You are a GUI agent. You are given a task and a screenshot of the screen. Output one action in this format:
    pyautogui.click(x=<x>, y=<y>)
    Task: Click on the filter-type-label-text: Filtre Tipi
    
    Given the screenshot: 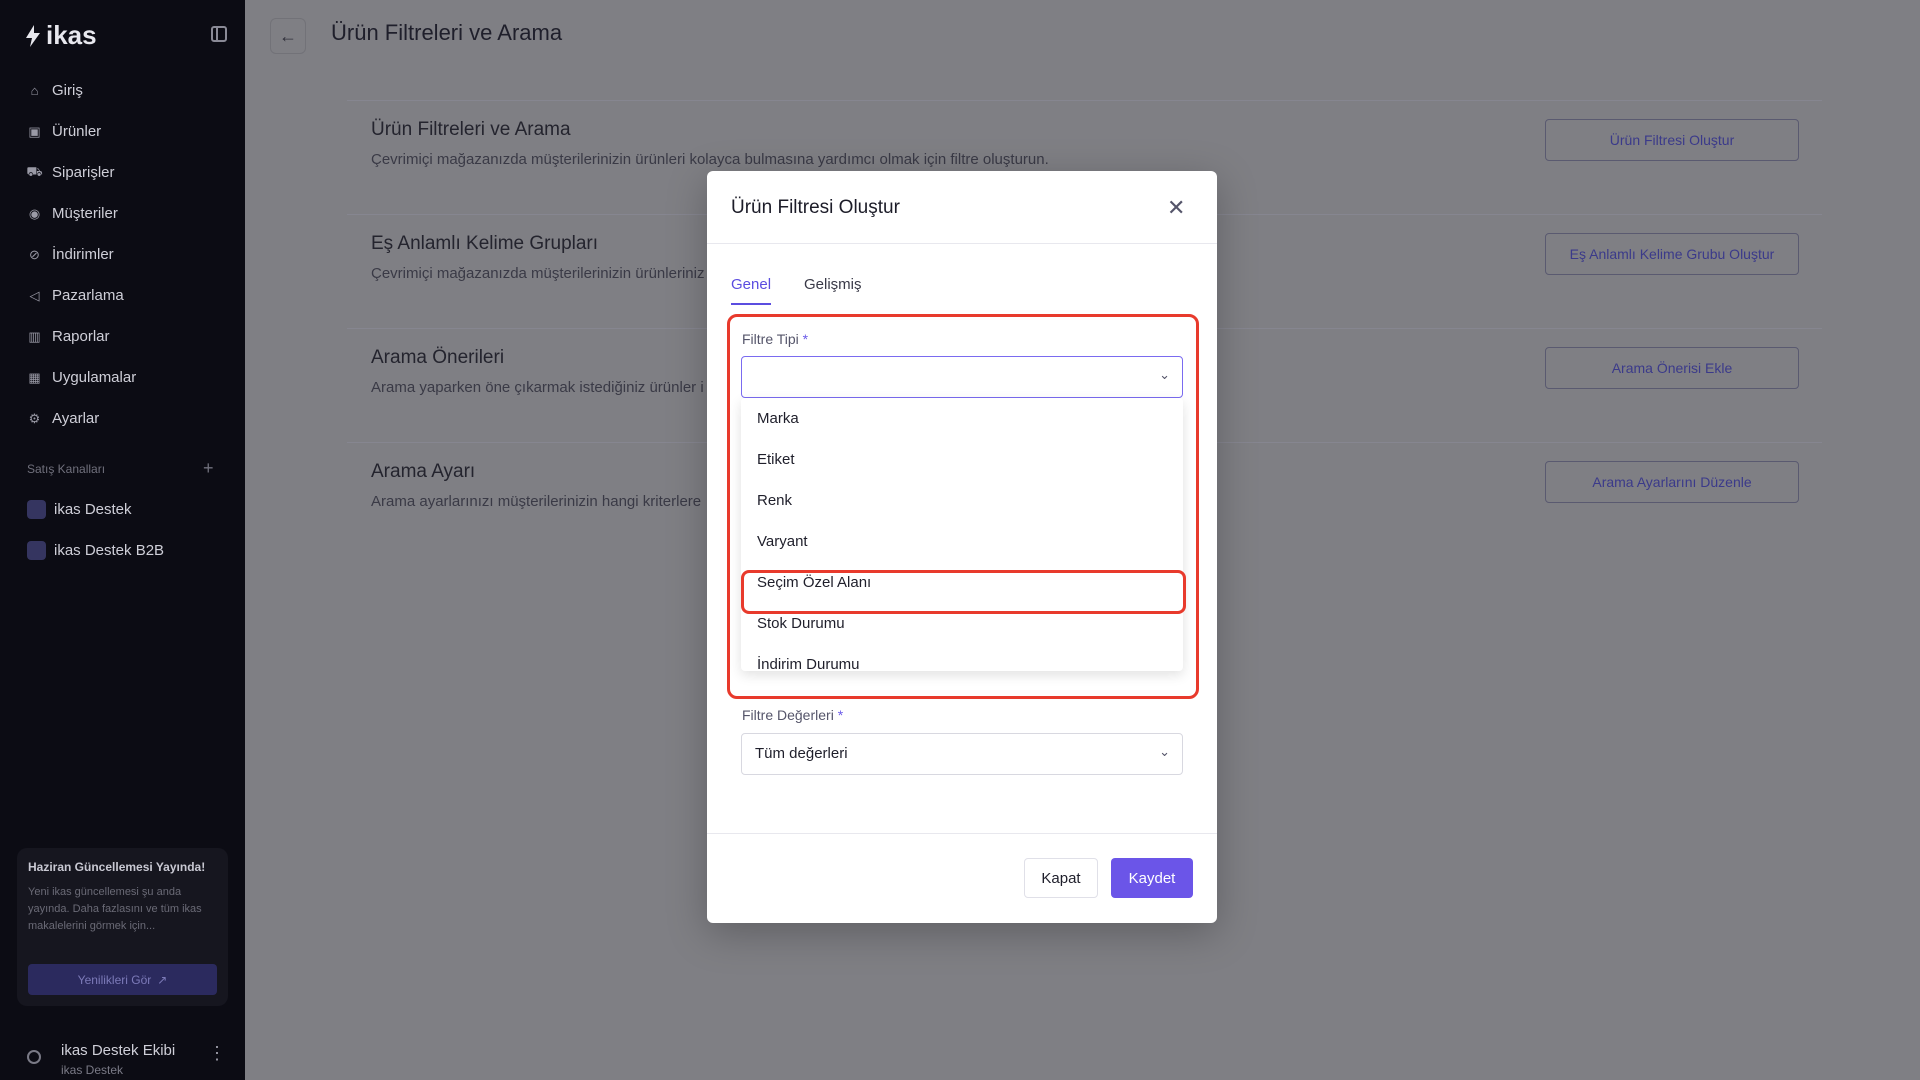 What is the action you would take?
    pyautogui.click(x=770, y=339)
    